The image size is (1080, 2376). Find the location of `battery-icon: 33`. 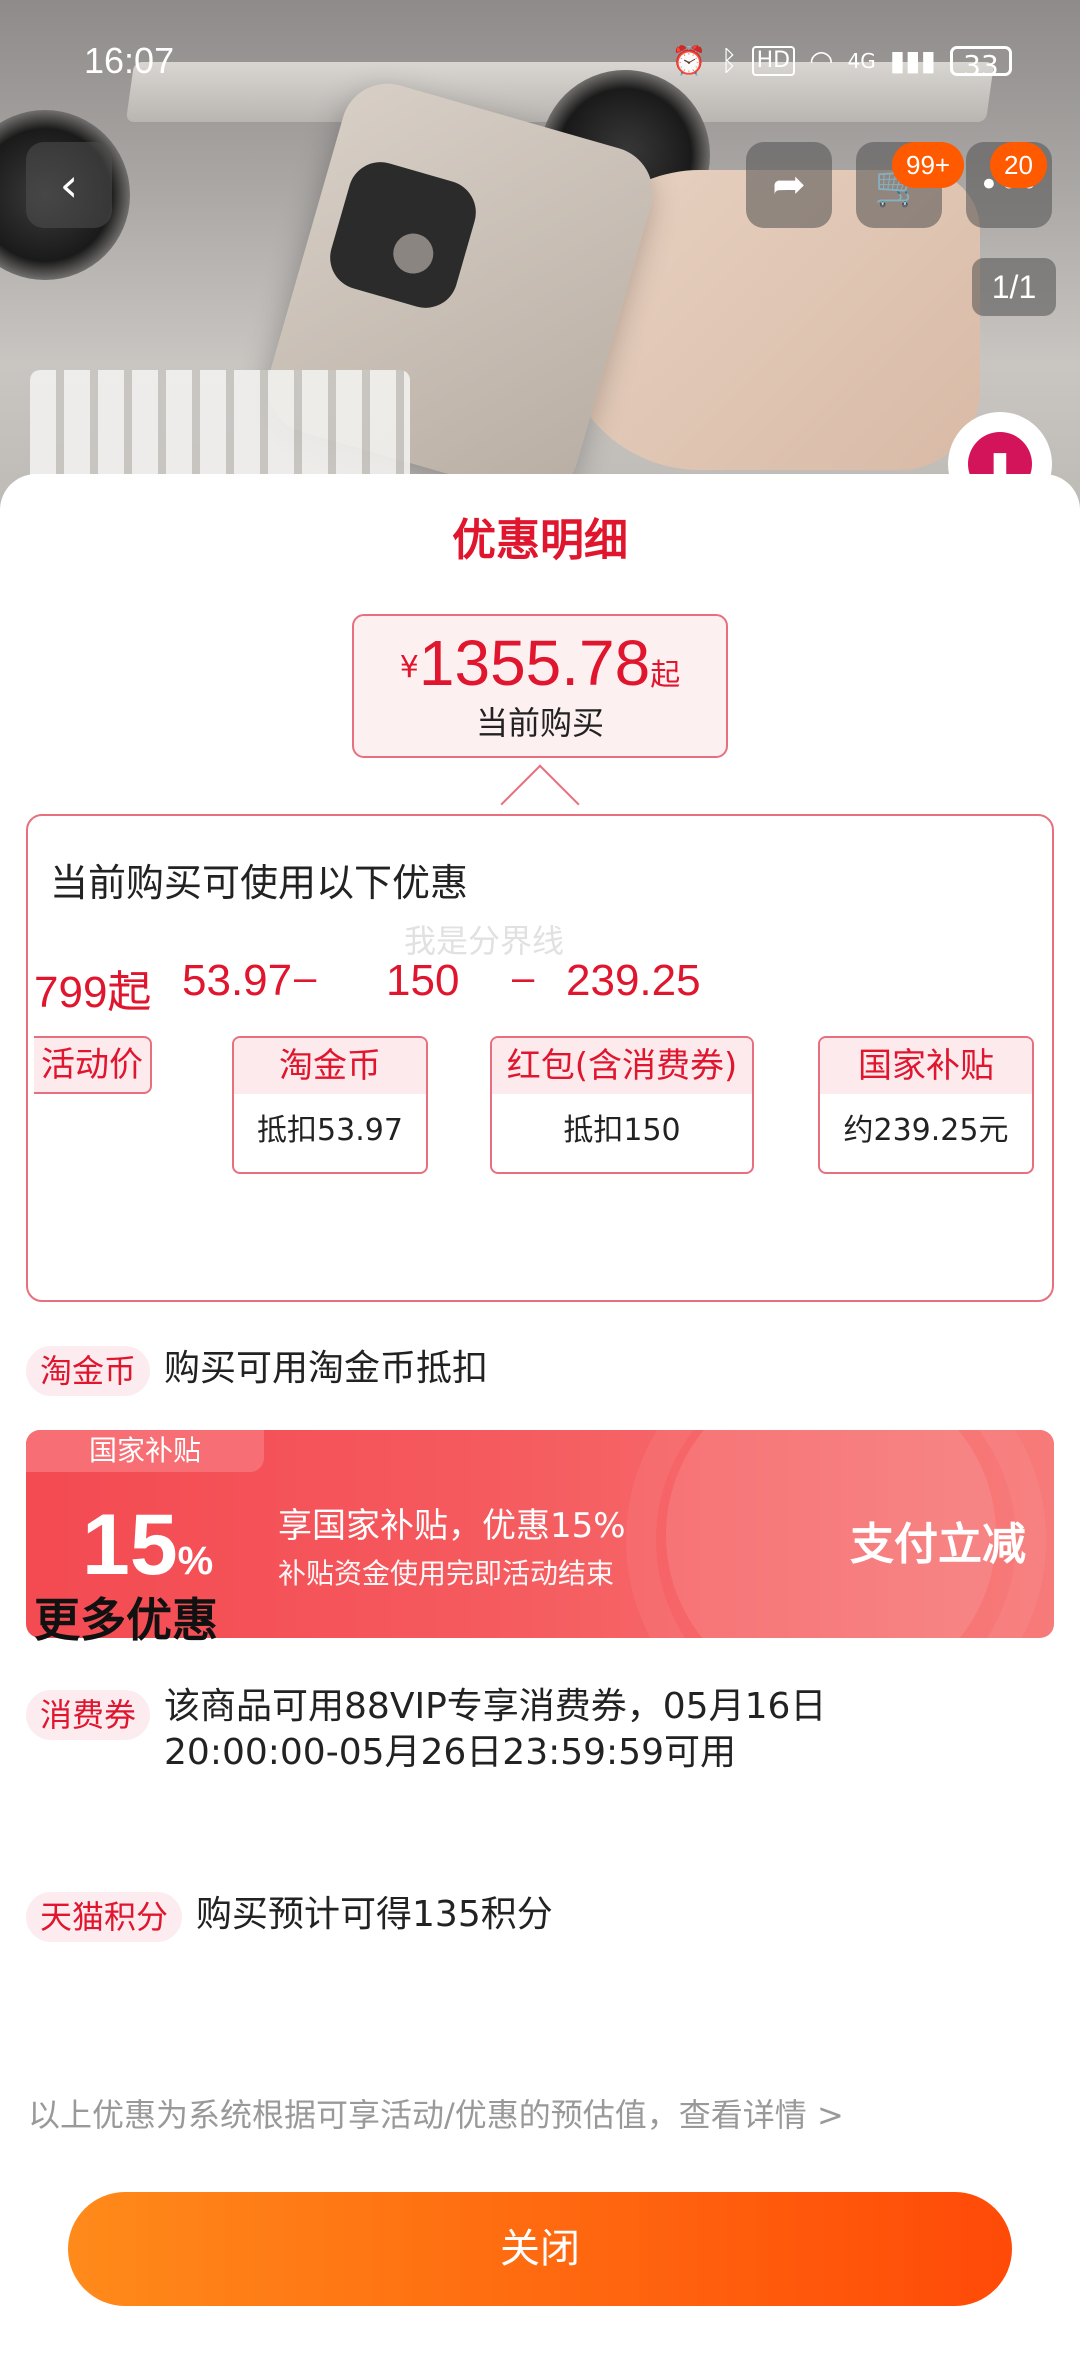

battery-icon: 33 is located at coordinates (981, 64).